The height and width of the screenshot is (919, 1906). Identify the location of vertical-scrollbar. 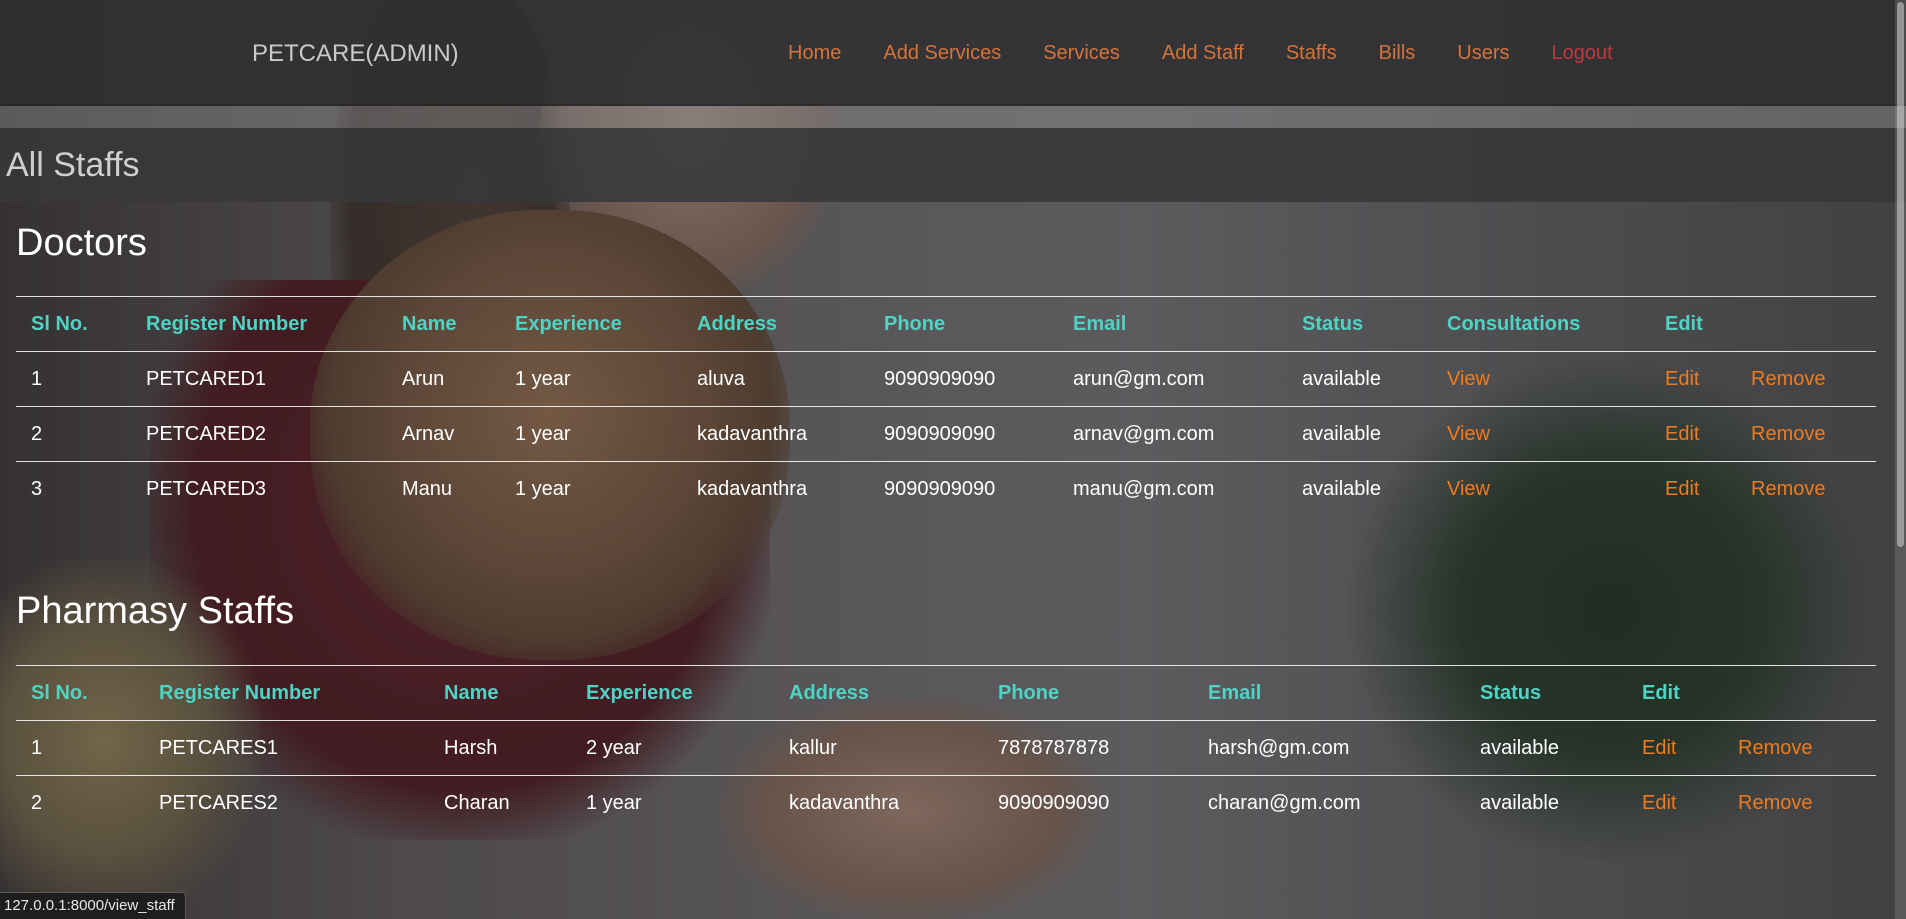
(1900, 459).